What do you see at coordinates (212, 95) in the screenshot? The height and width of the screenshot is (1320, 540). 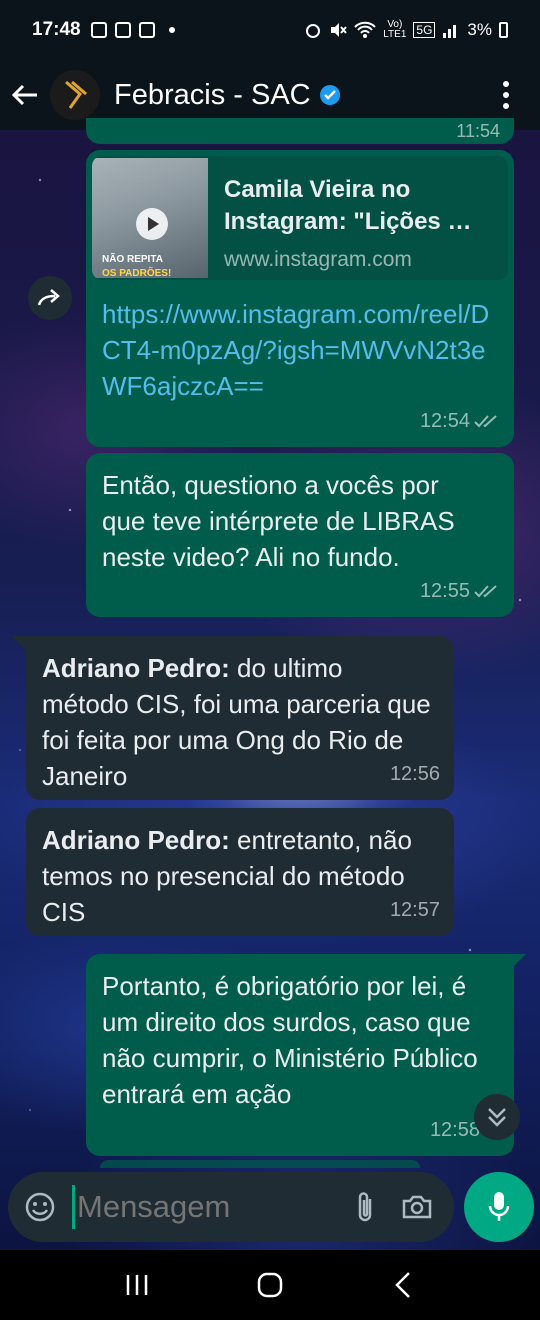 I see `contact-name: Febracis - SAC` at bounding box center [212, 95].